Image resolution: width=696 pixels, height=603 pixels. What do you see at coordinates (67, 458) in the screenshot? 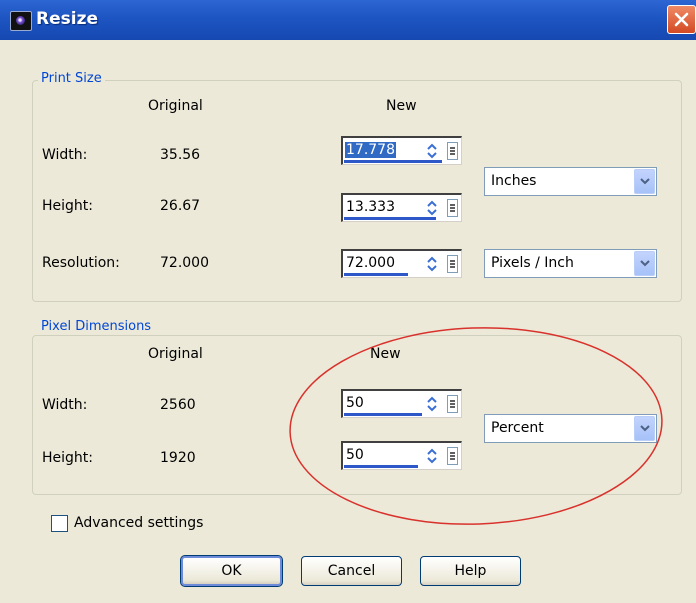
I see `pixel-height-label: Height:` at bounding box center [67, 458].